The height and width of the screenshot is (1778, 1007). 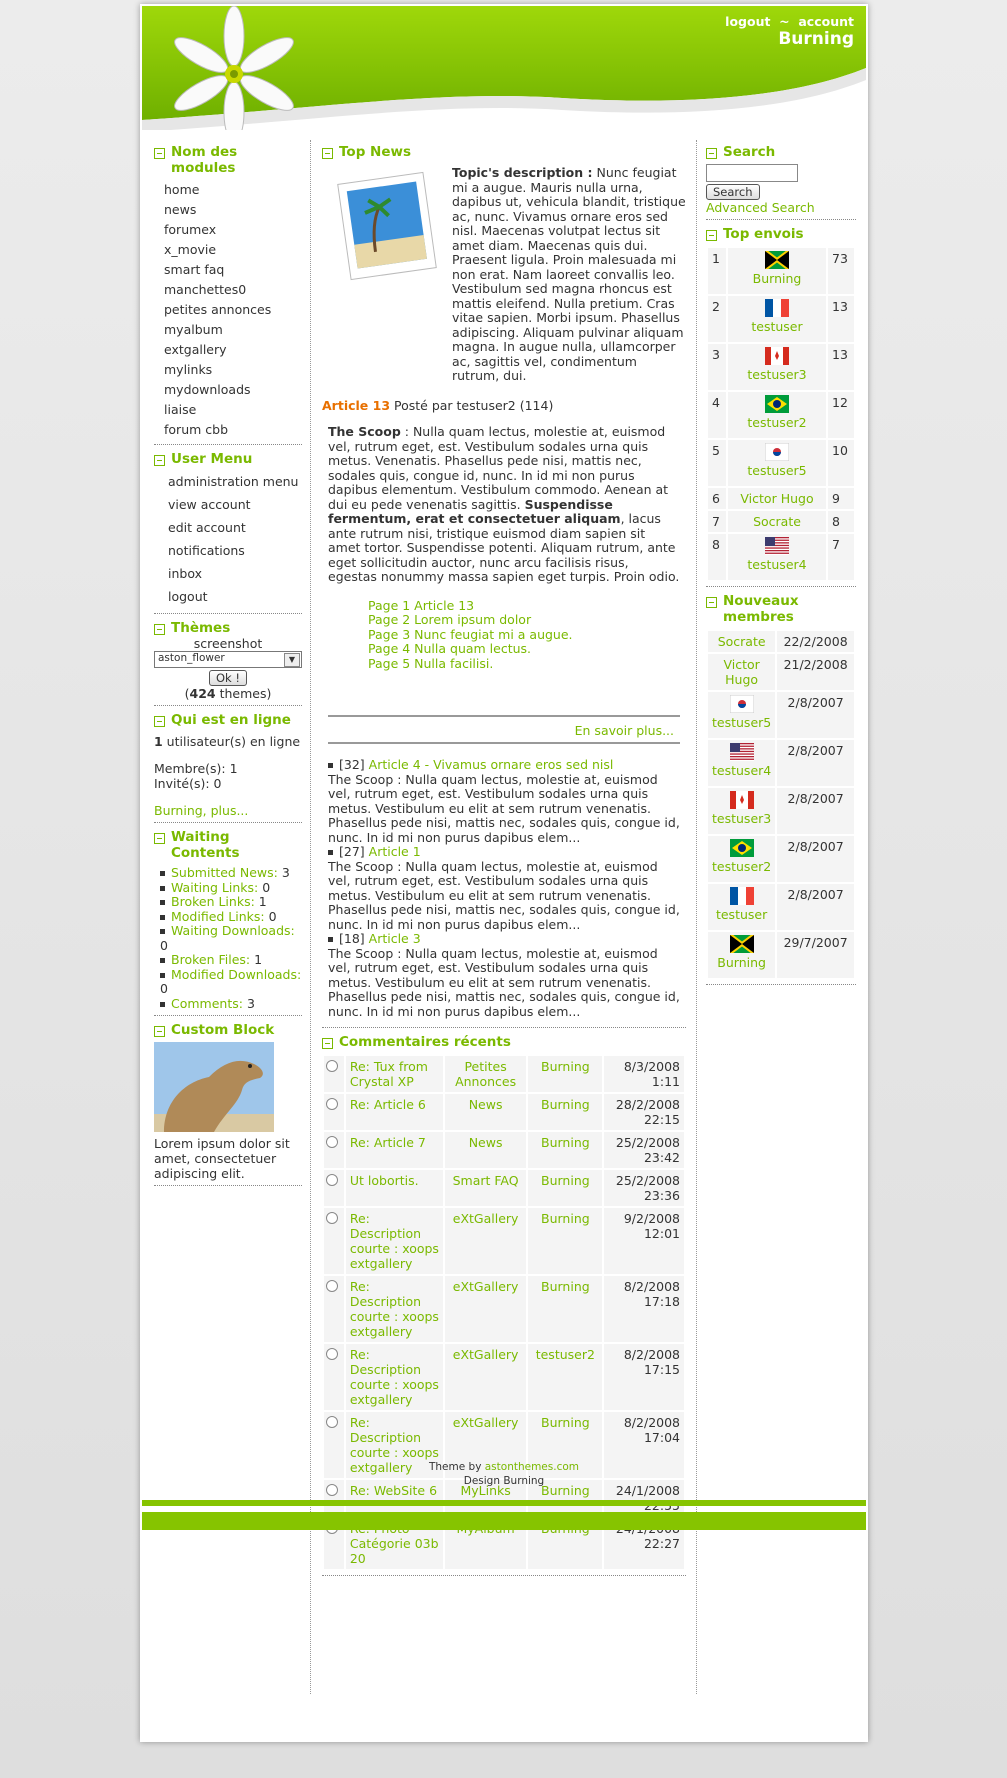 I want to click on member-link: Victor Hugo, so click(x=741, y=672).